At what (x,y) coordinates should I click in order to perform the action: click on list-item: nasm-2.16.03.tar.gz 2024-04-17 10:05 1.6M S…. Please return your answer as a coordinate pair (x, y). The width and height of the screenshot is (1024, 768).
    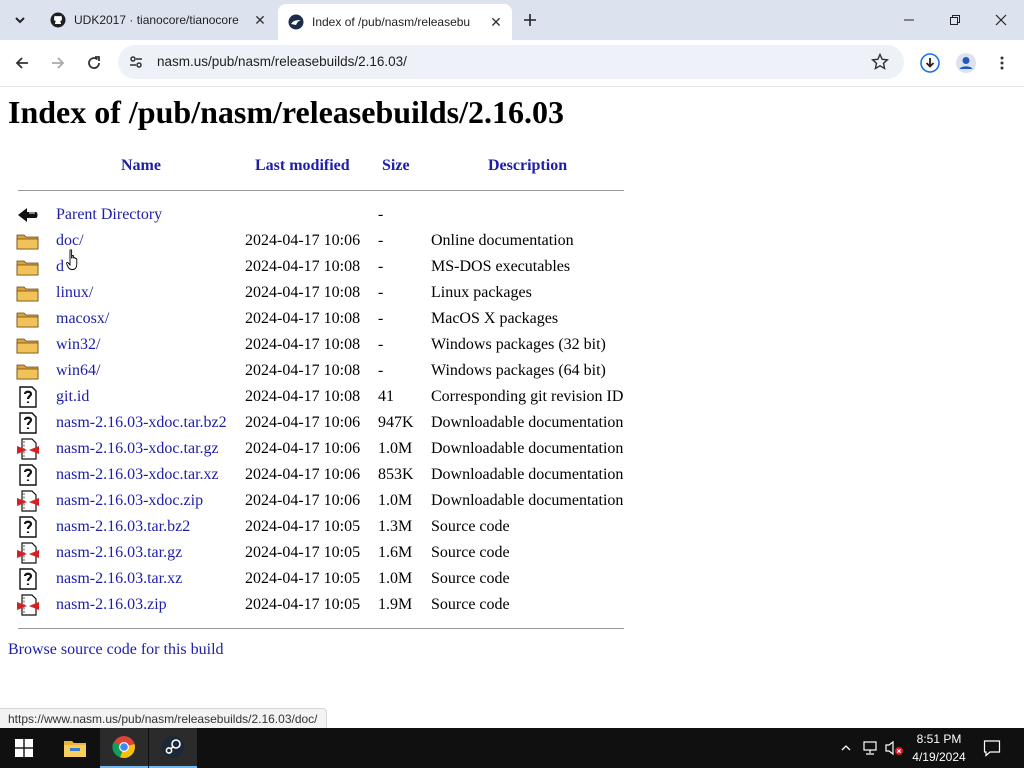
    Looking at the image, I should click on (326, 553).